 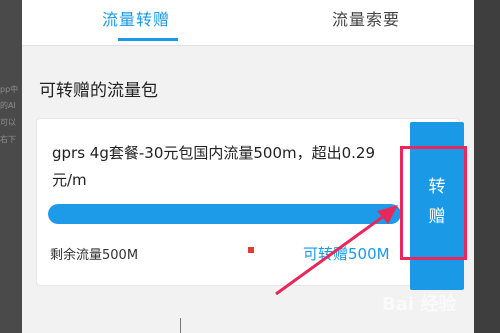 What do you see at coordinates (180, 325) in the screenshot?
I see `bottom-divider` at bounding box center [180, 325].